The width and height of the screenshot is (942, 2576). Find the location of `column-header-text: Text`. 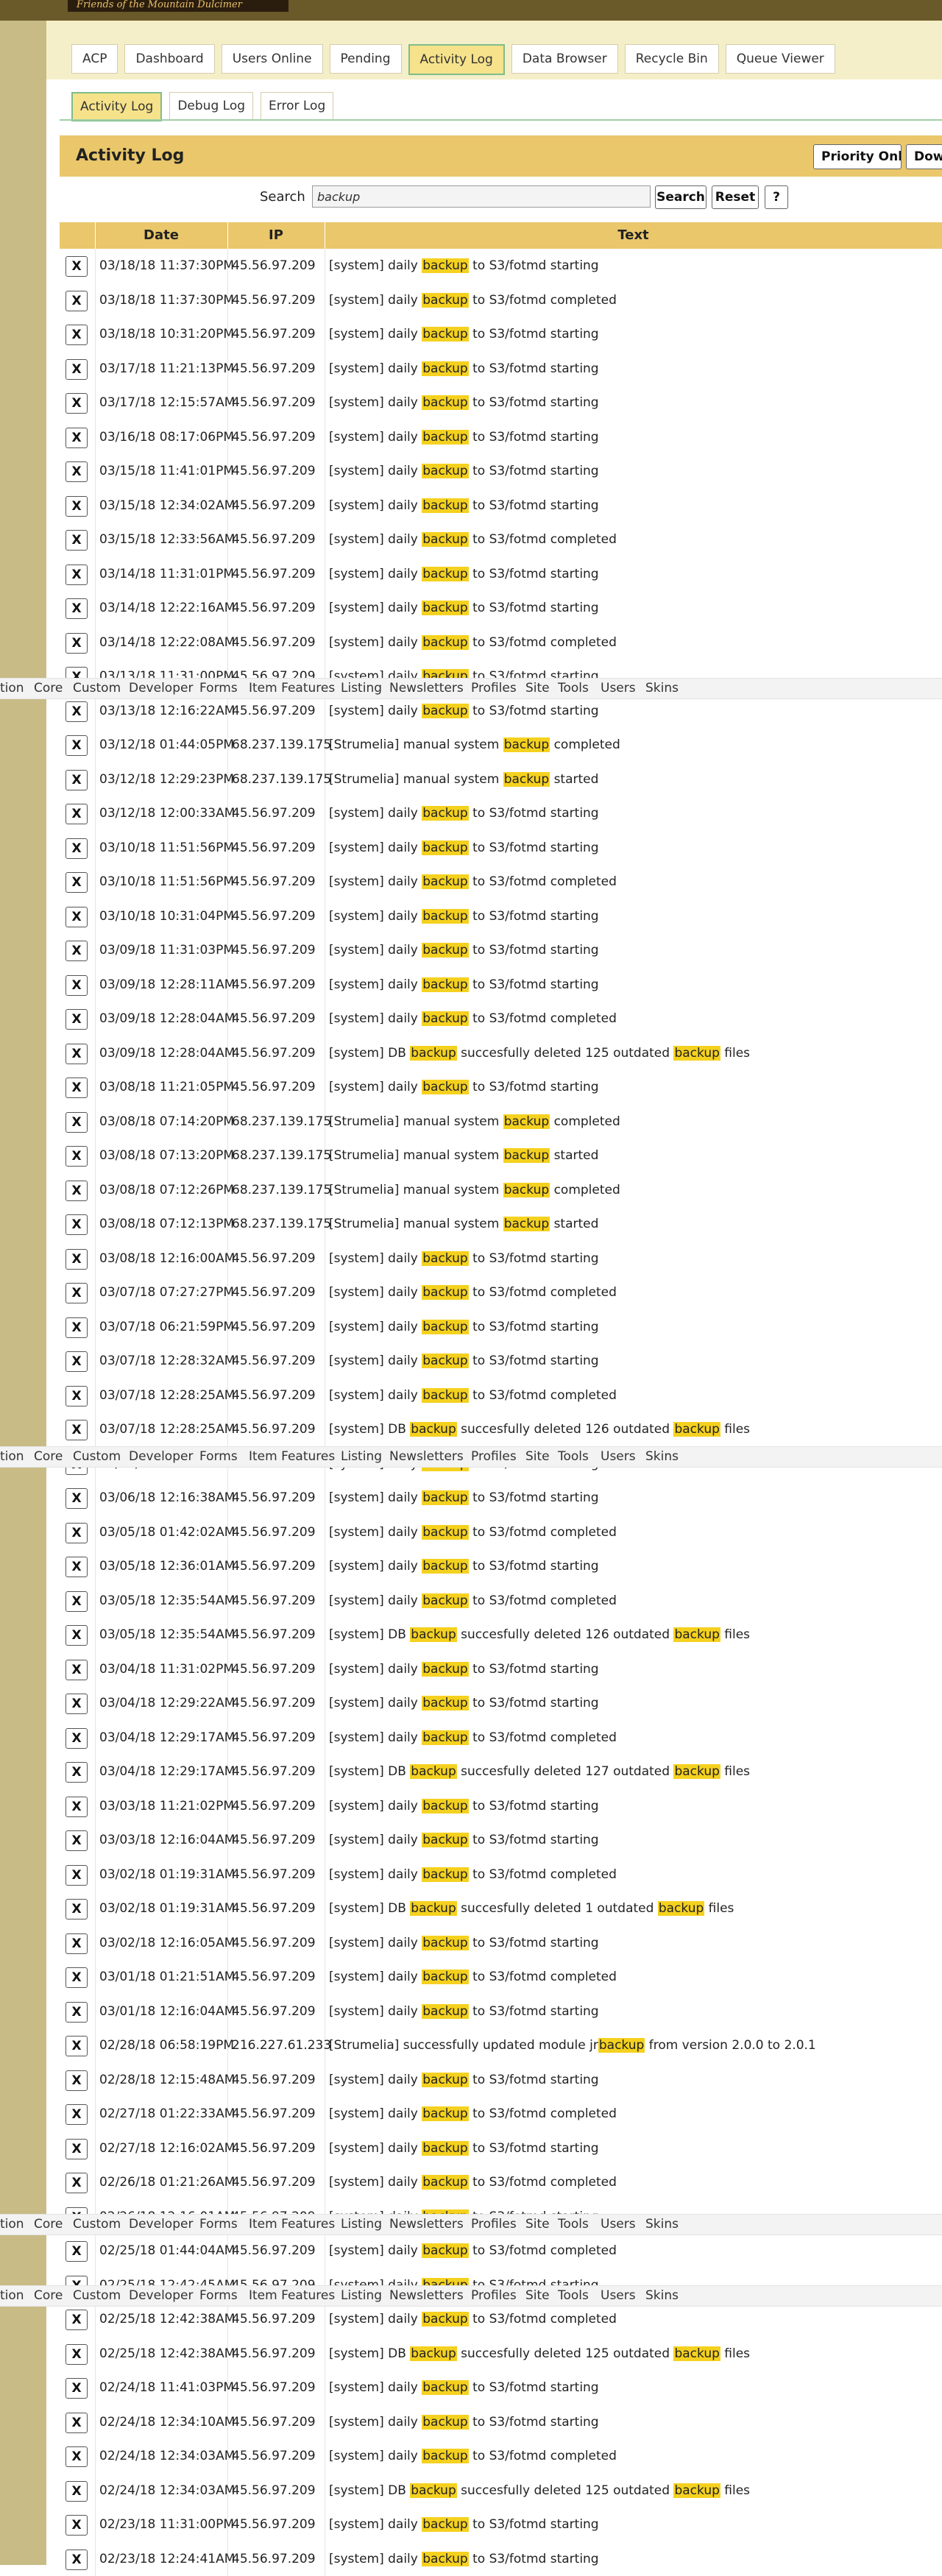

column-header-text: Text is located at coordinates (633, 236).